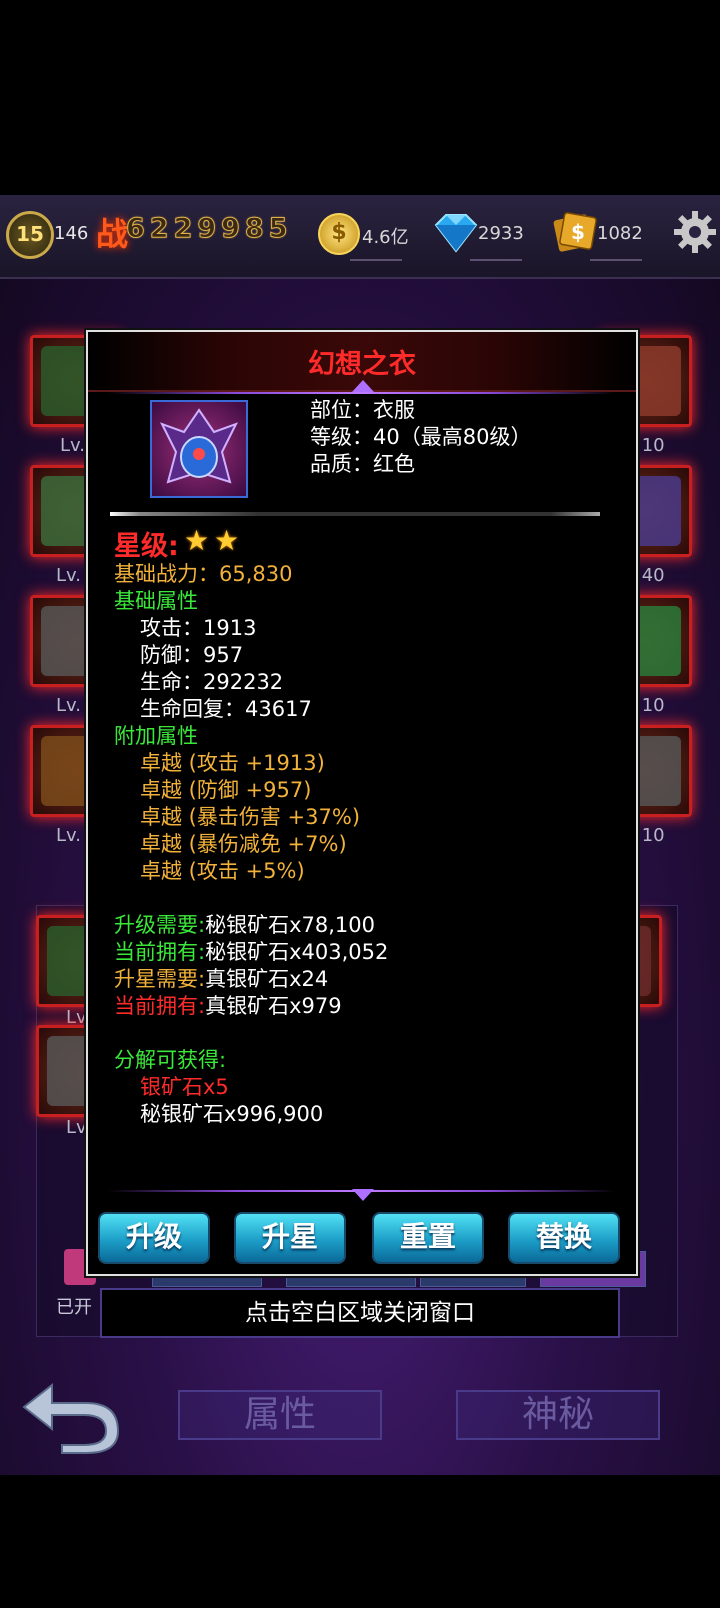 This screenshot has width=720, height=1608. Describe the element at coordinates (428, 1238) in the screenshot. I see `reset-button: 重置` at that location.